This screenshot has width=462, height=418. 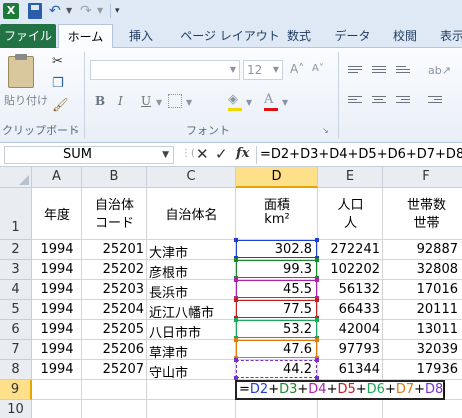 I want to click on column-header-b: B, so click(x=114, y=177).